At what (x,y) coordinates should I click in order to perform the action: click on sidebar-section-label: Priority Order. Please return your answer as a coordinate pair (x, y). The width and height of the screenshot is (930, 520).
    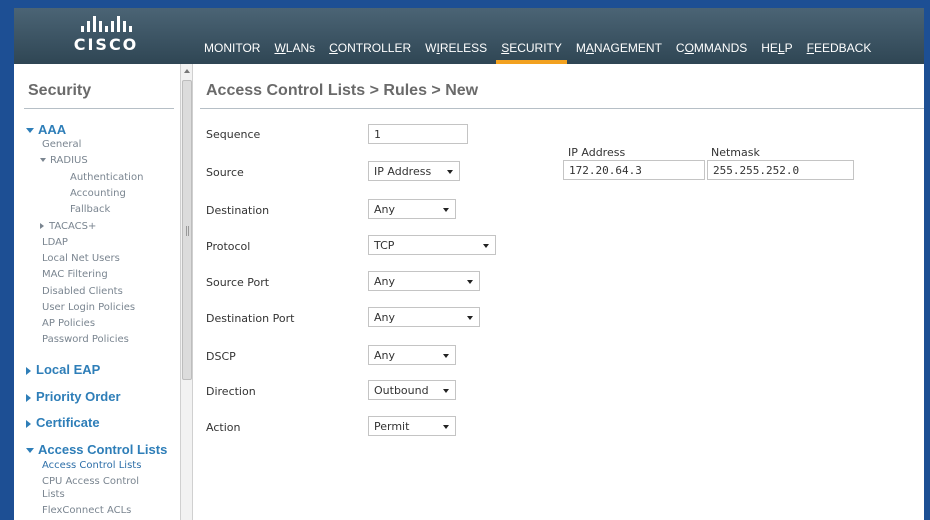
    Looking at the image, I should click on (78, 396).